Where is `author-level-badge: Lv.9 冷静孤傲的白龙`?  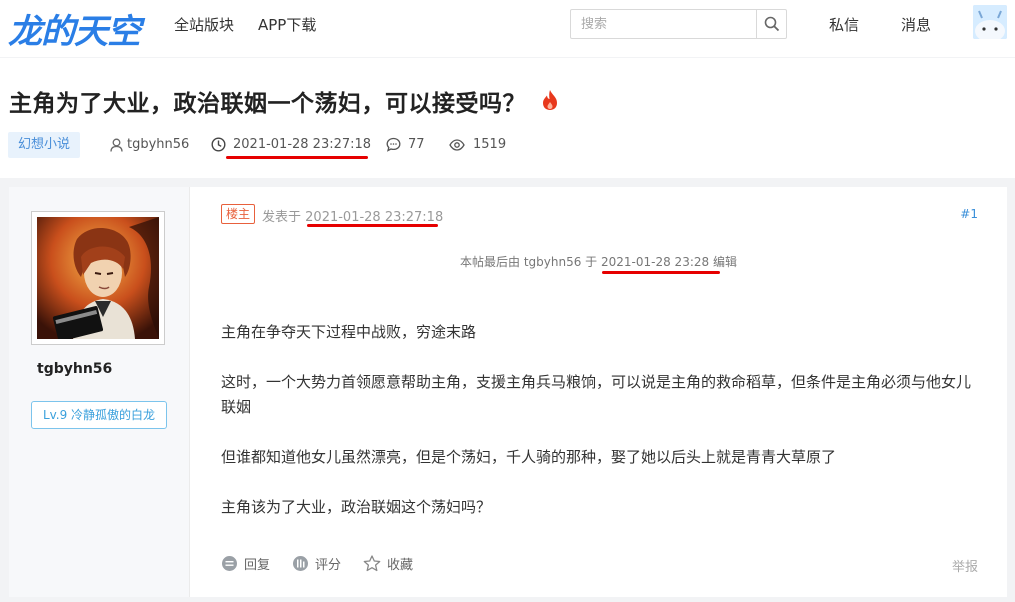 author-level-badge: Lv.9 冷静孤傲的白龙 is located at coordinates (99, 415).